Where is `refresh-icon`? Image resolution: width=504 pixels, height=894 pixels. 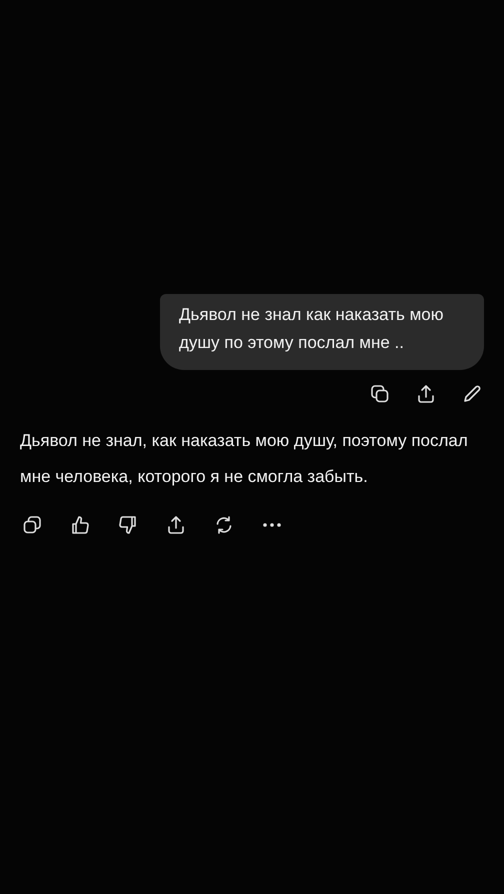
refresh-icon is located at coordinates (224, 525).